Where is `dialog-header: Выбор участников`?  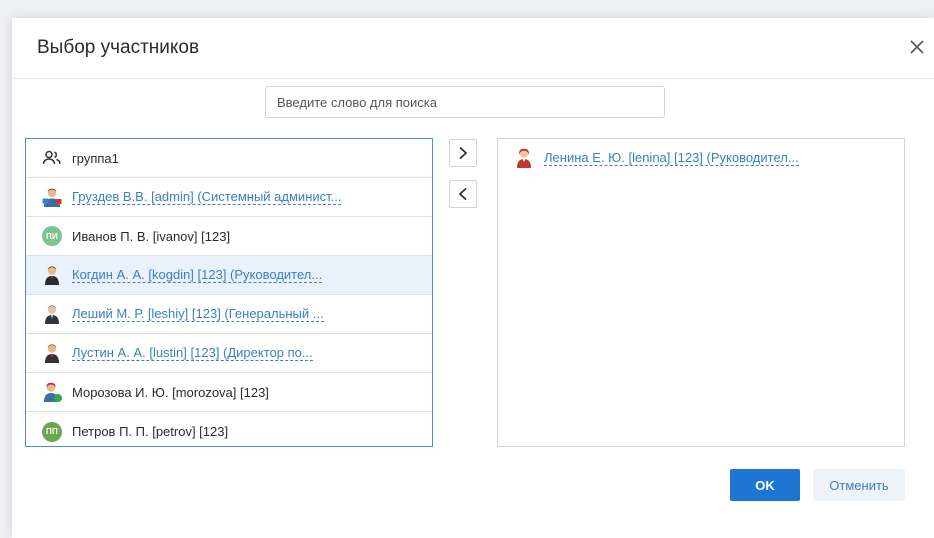 dialog-header: Выбор участников is located at coordinates (473, 48).